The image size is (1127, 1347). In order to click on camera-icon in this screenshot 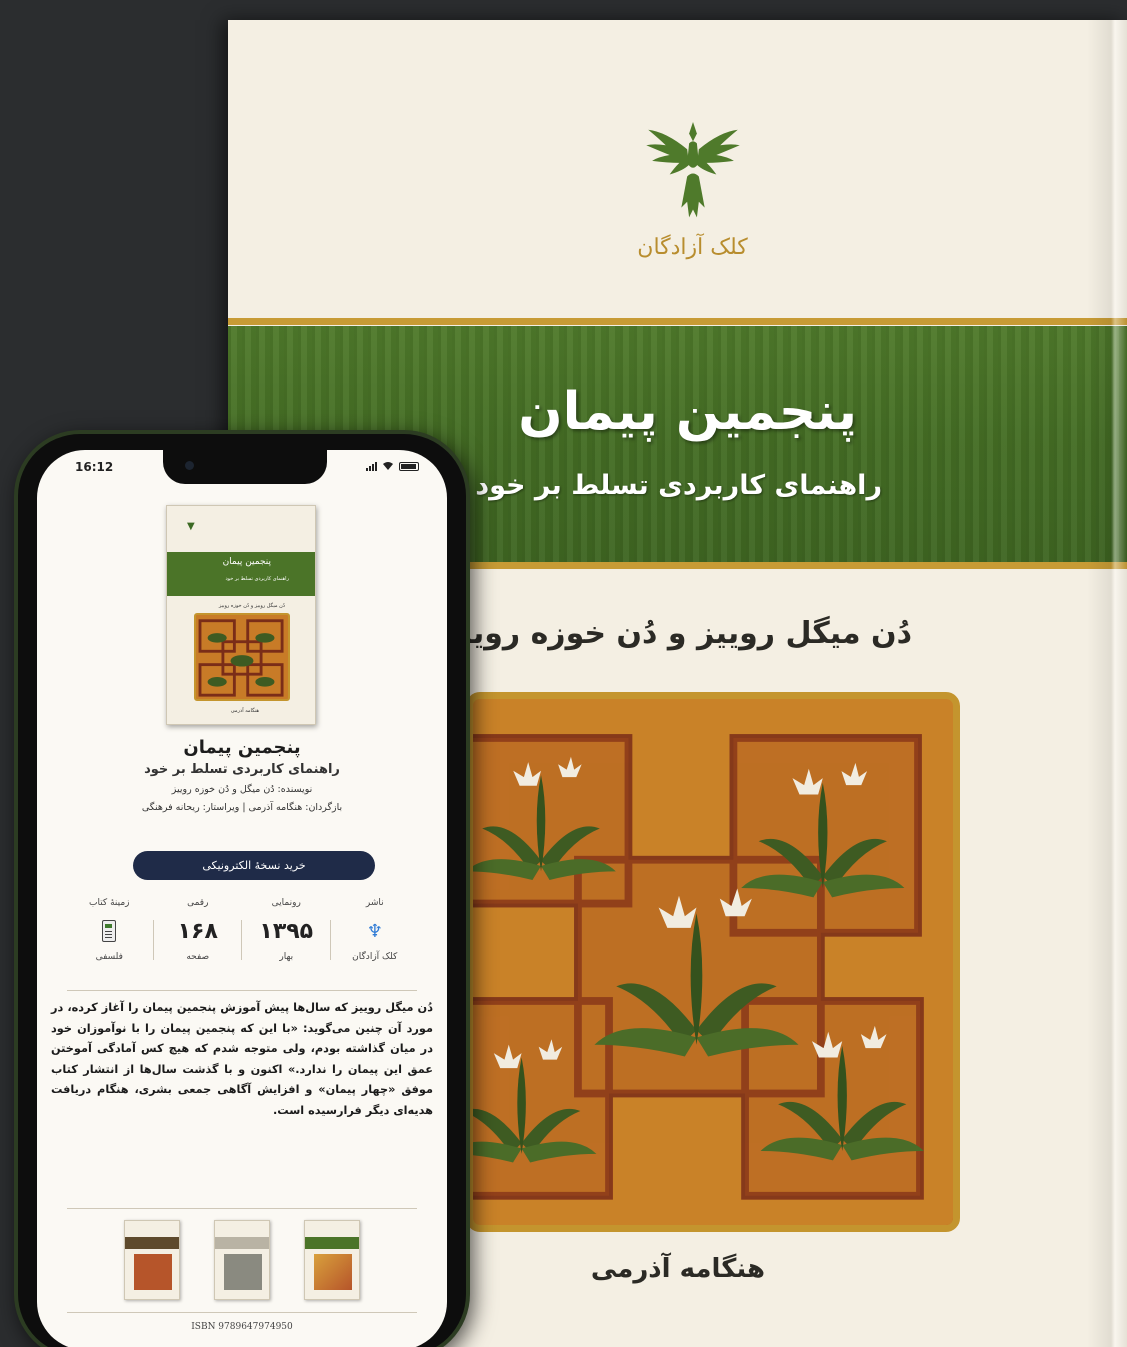, I will do `click(189, 465)`.